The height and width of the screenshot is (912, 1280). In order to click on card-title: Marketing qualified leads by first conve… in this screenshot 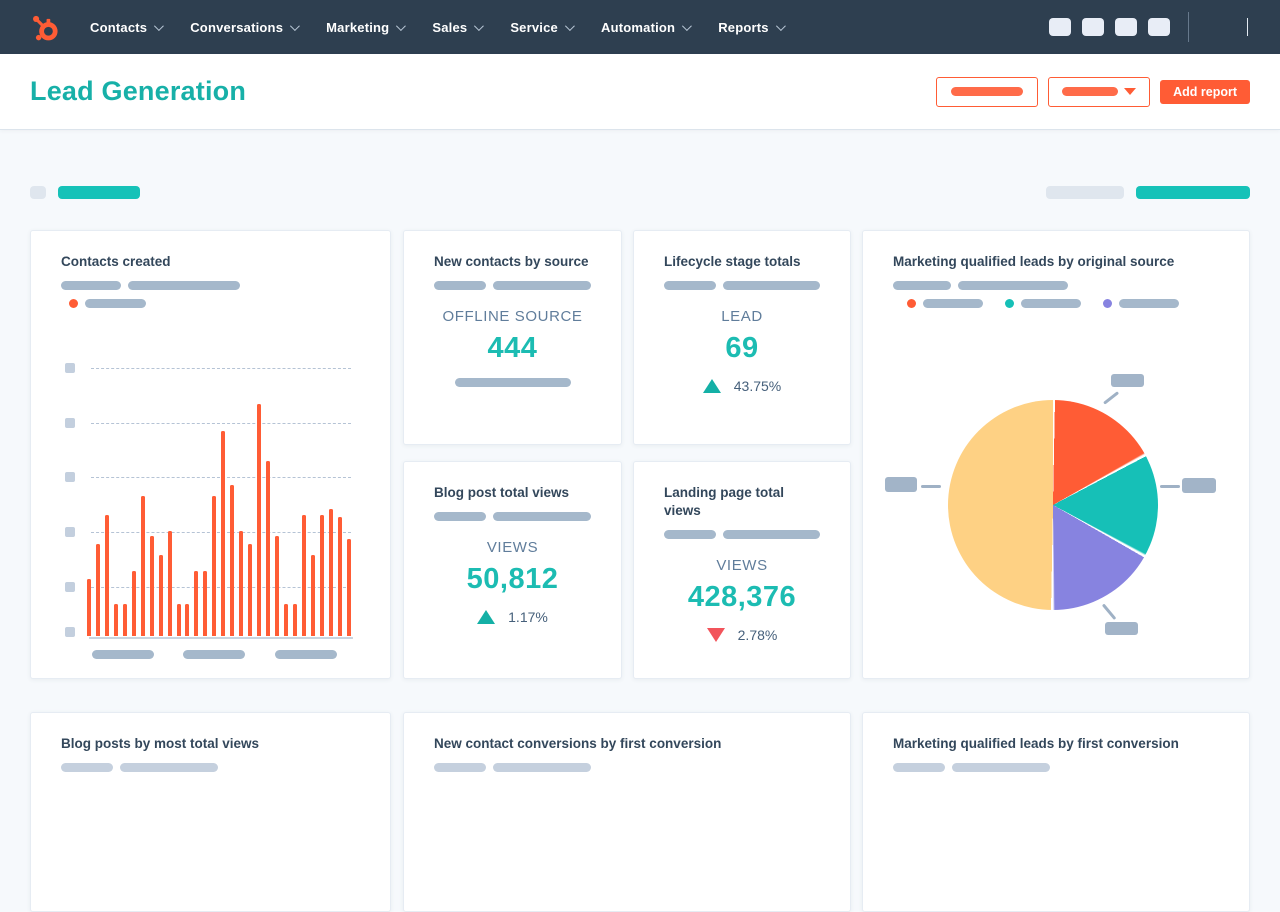, I will do `click(1036, 743)`.